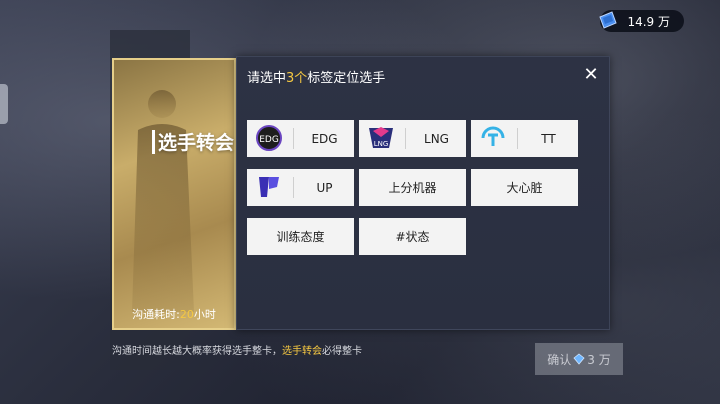 The width and height of the screenshot is (720, 404). I want to click on tag-big-heart: 大心脏, so click(524, 187).